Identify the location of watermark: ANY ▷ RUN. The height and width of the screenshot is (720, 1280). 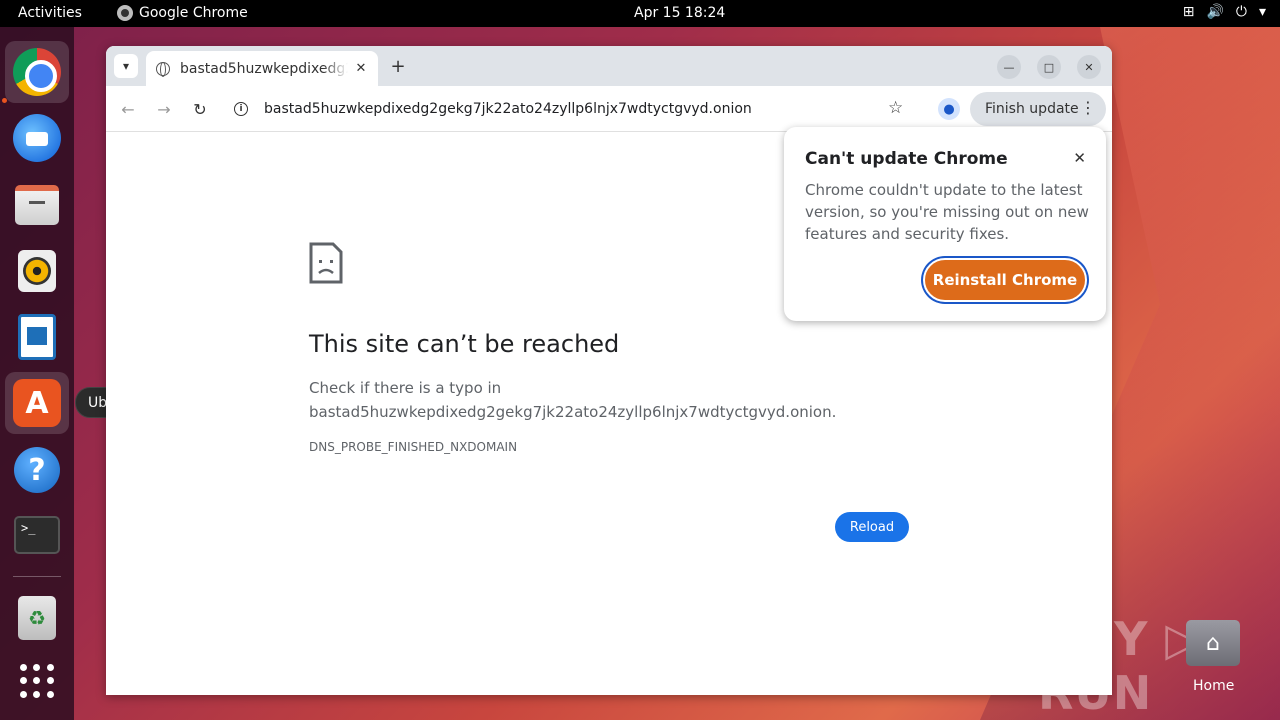
(1120, 666).